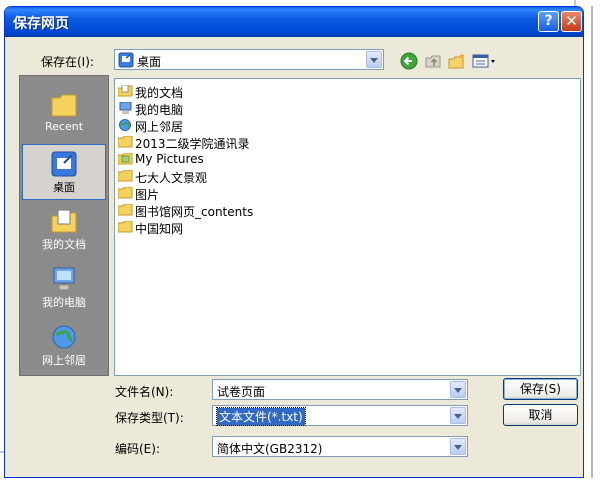  Describe the element at coordinates (241, 392) in the screenshot. I see `filename-value: 试卷页面` at that location.